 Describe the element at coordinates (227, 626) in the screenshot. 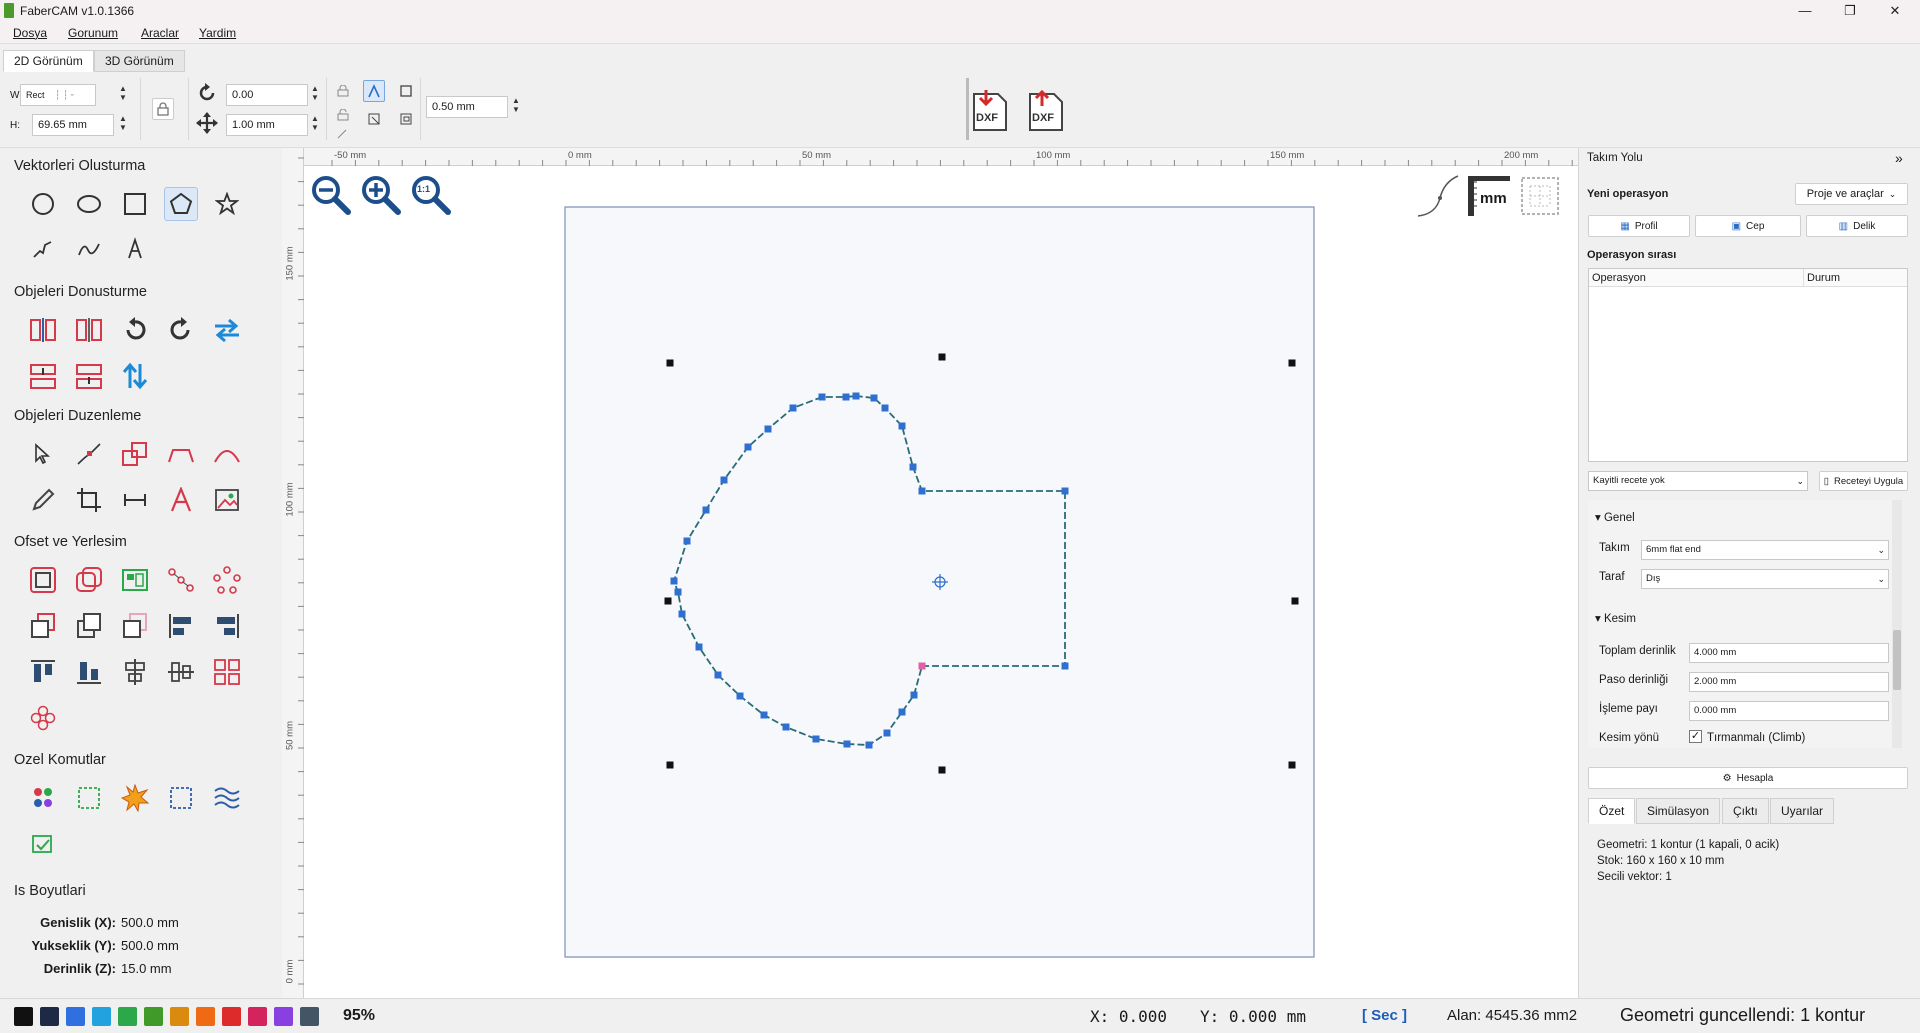

I see `align-right-tool` at that location.